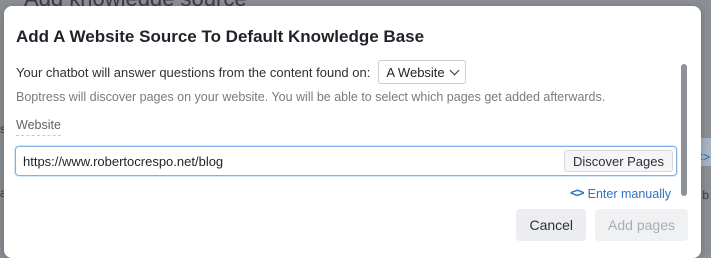  I want to click on enter-manually-label: Enter manually, so click(629, 193).